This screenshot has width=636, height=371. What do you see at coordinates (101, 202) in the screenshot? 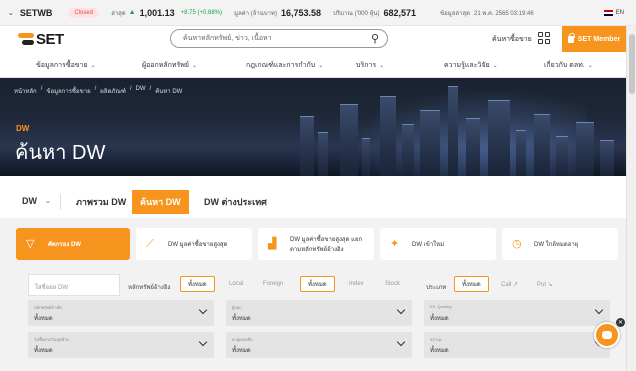
I see `tab-overview: ภาพรวม DW` at bounding box center [101, 202].